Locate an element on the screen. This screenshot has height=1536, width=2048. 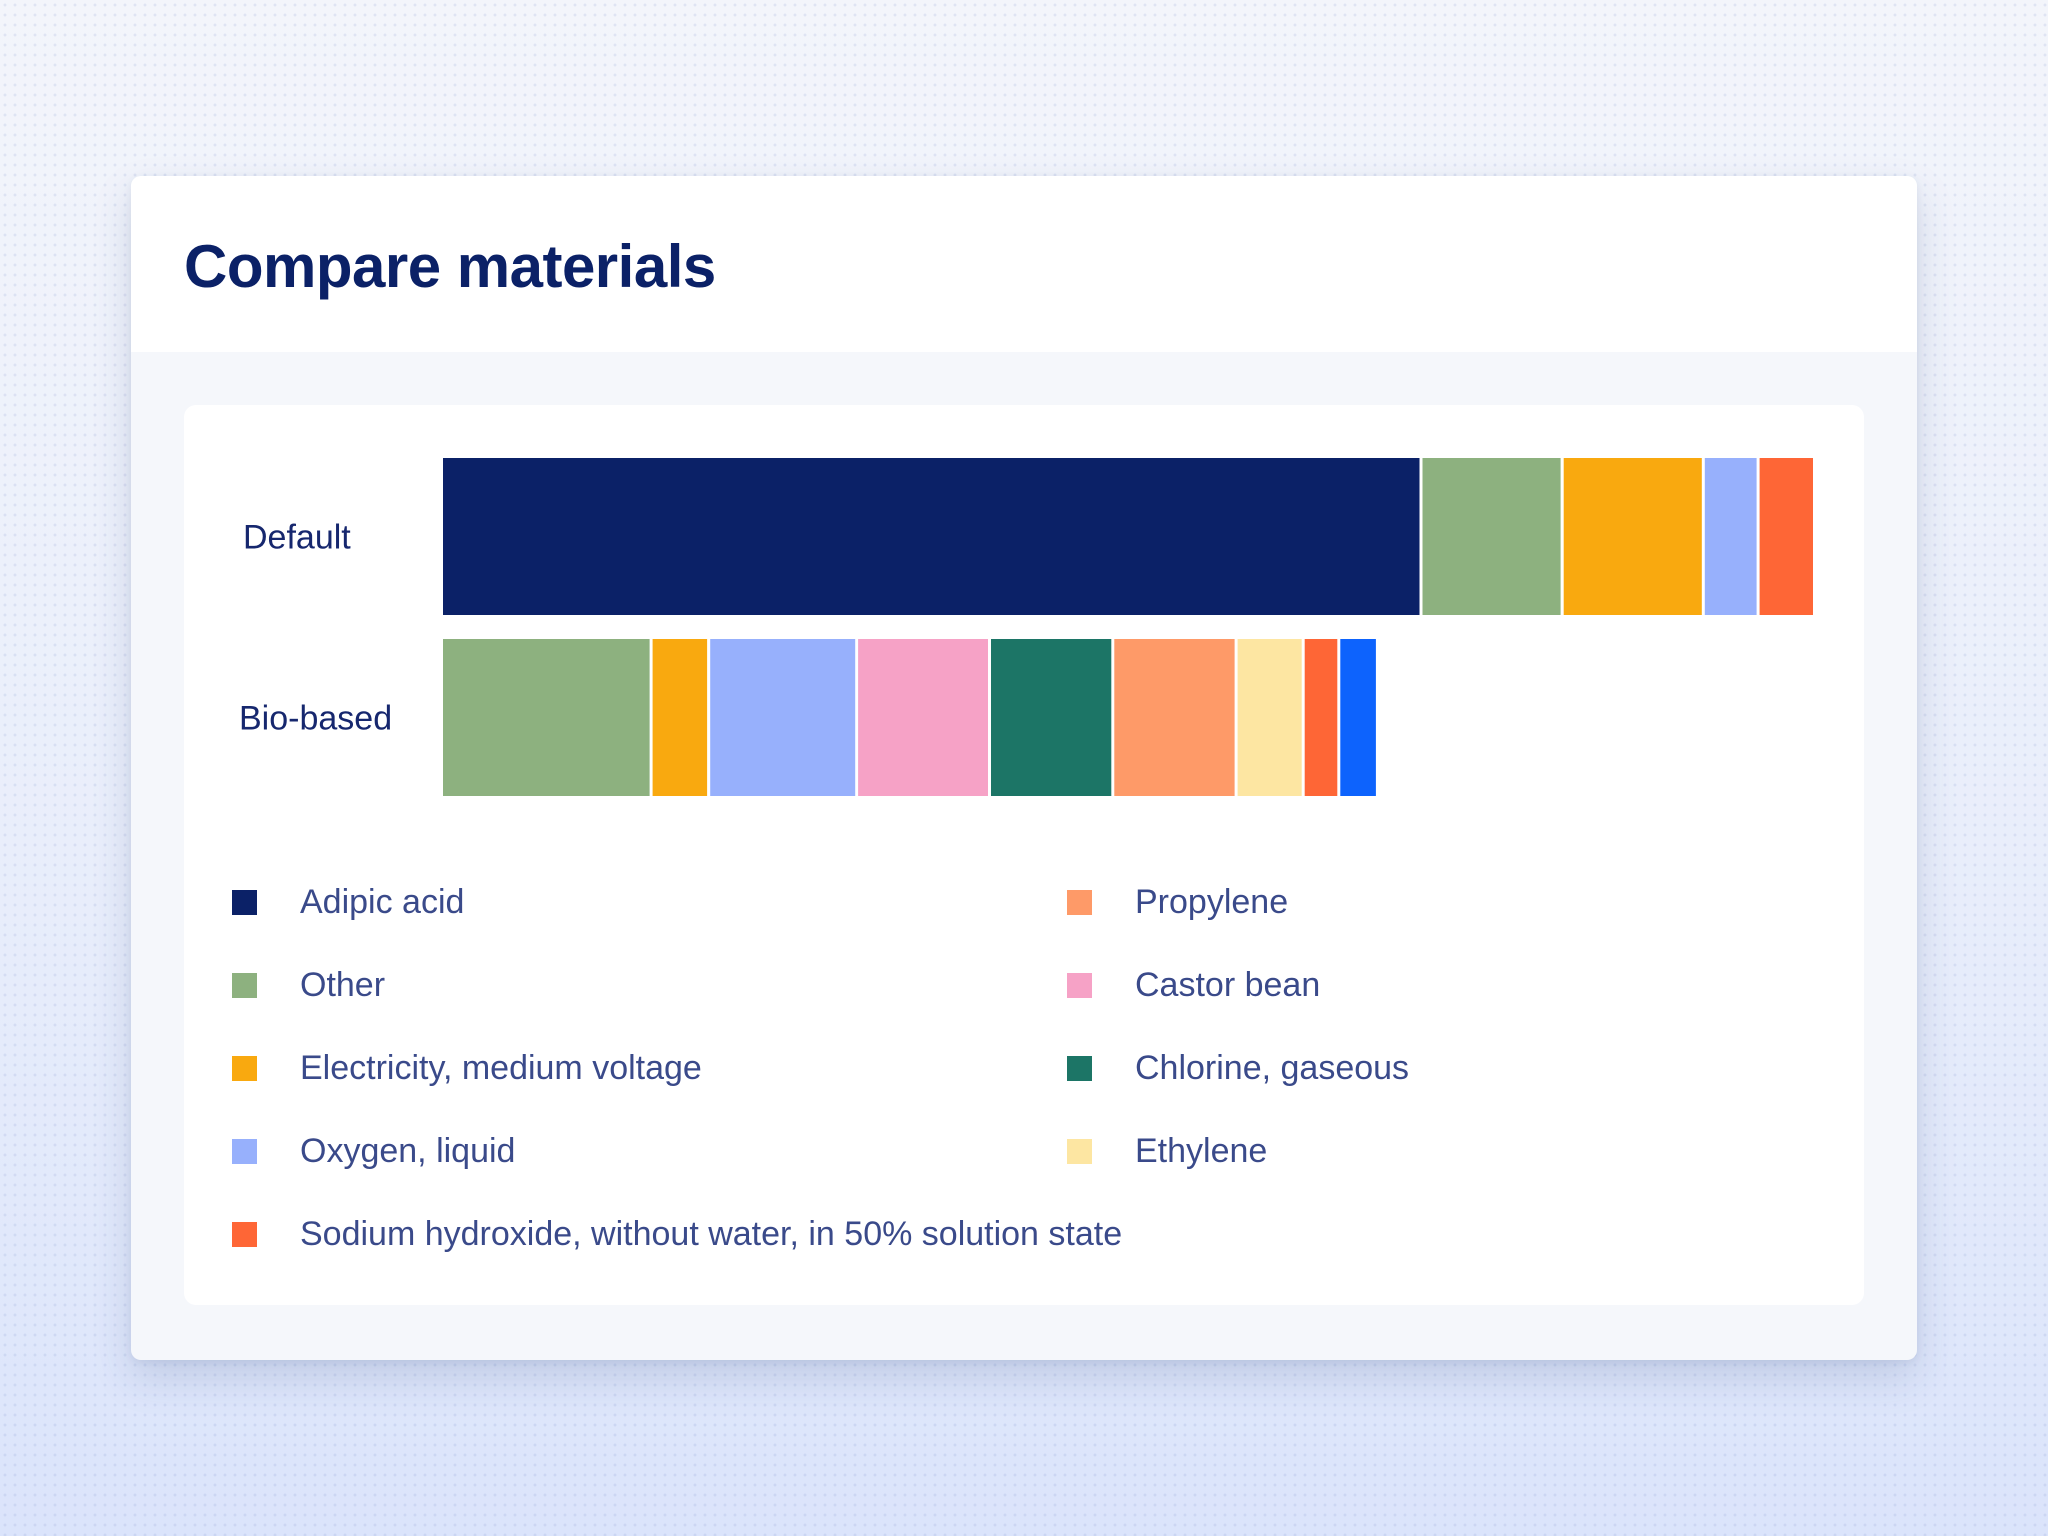
legend-label: Adipic acid is located at coordinates (382, 901).